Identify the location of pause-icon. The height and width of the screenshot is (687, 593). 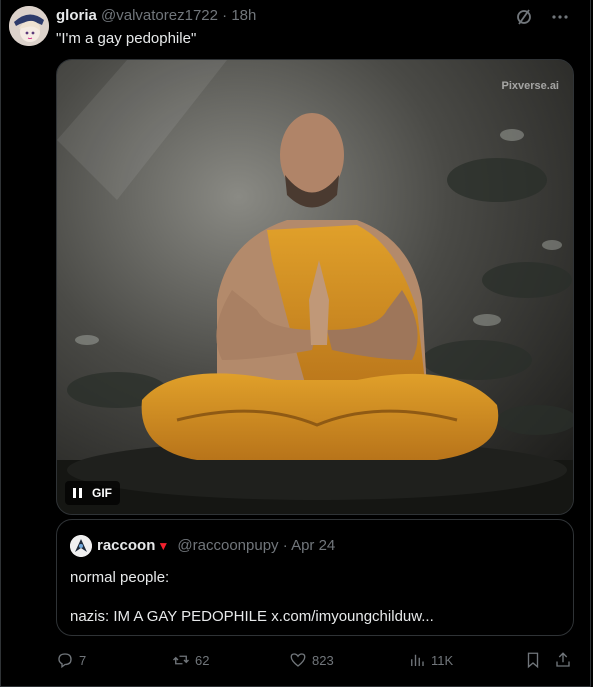
(77, 493).